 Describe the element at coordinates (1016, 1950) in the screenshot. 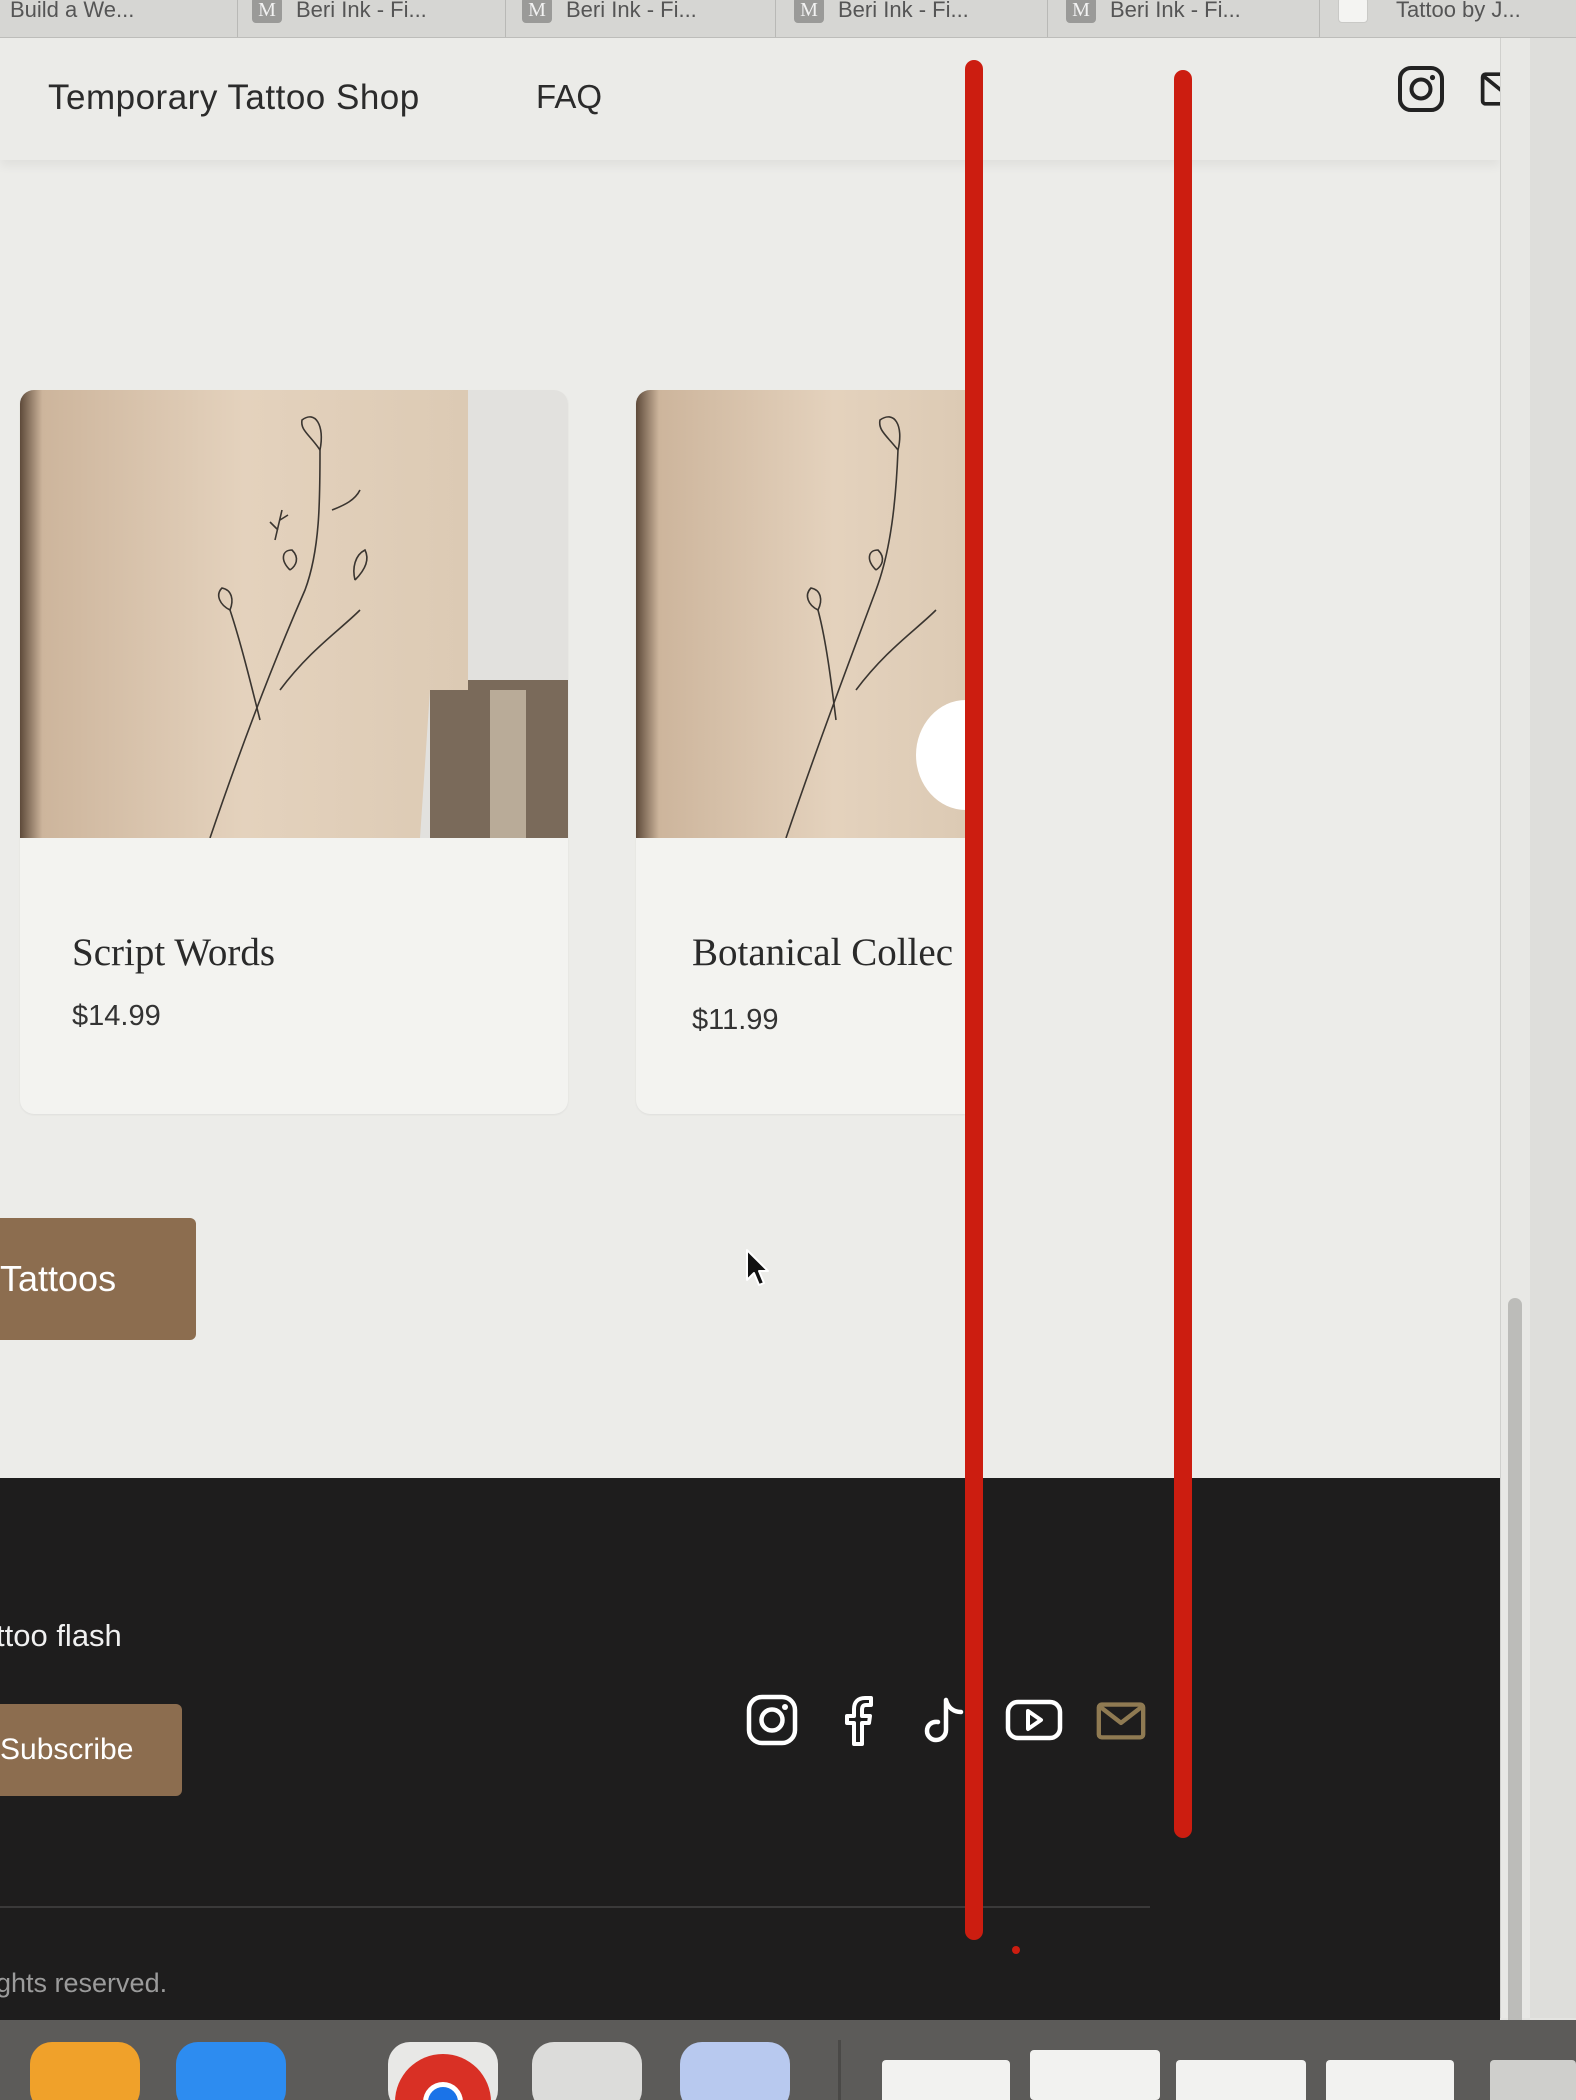

I see `red-marker-dot` at that location.